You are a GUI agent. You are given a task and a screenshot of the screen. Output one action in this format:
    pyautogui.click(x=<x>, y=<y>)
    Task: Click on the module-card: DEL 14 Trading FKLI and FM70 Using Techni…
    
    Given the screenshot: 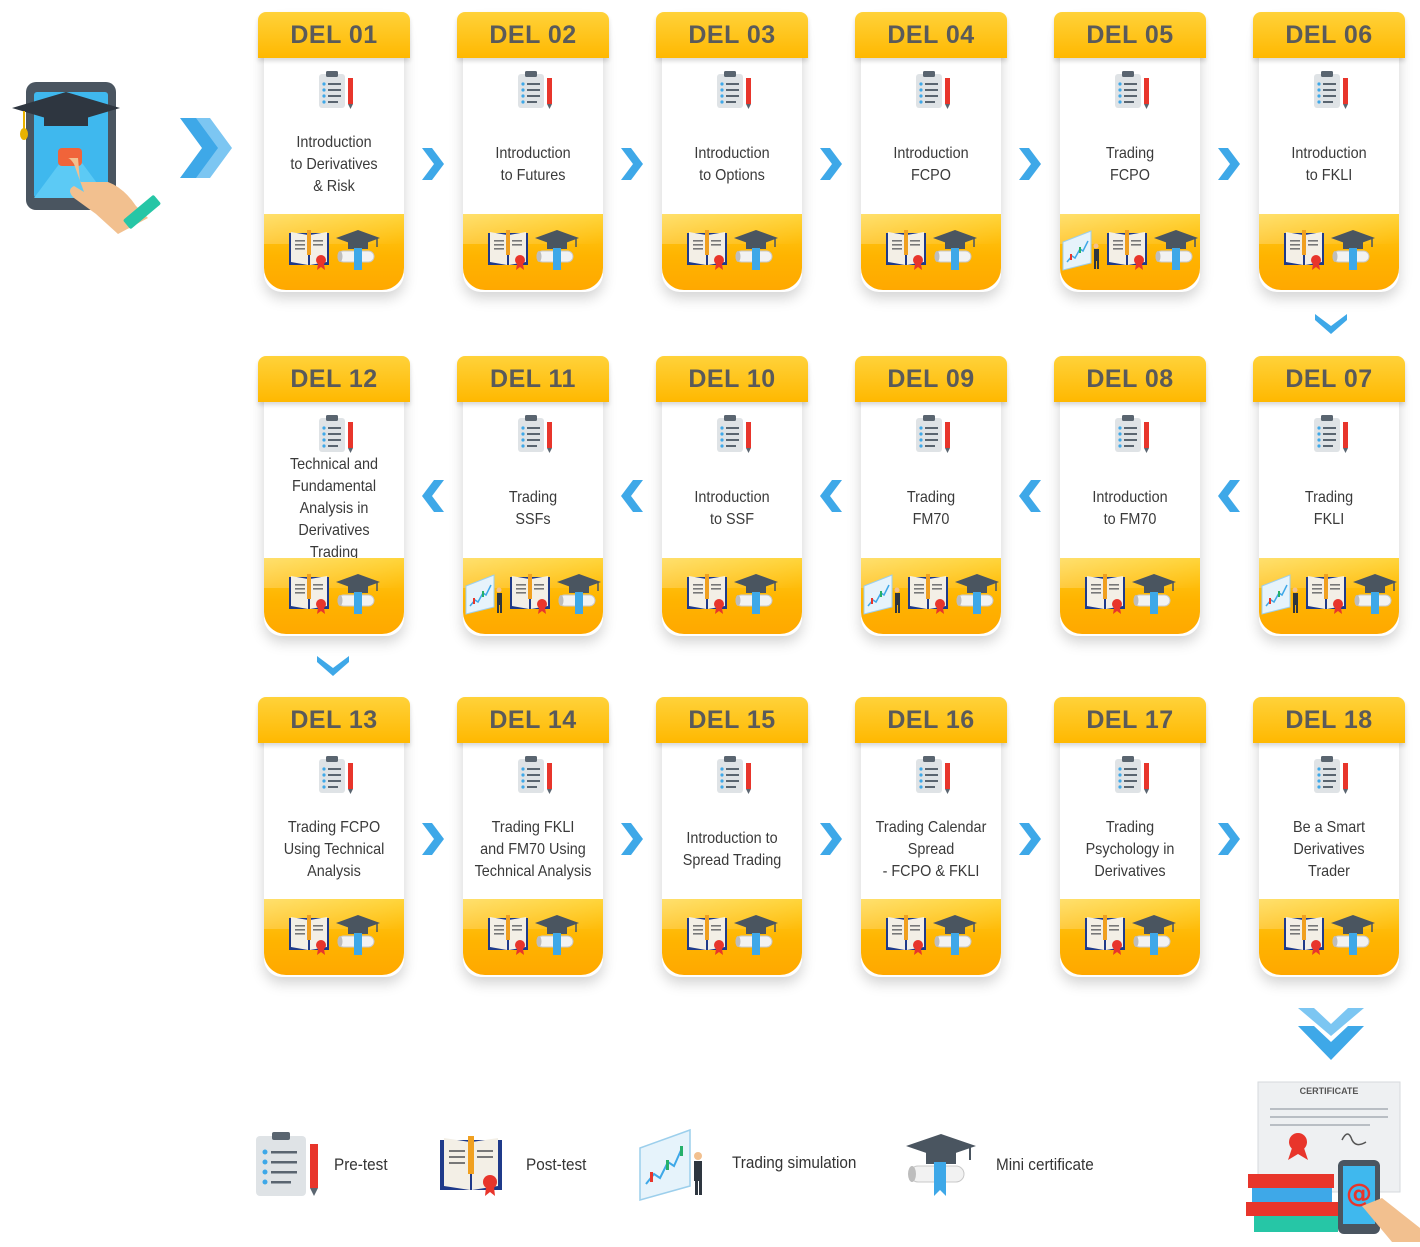 What is the action you would take?
    pyautogui.click(x=533, y=843)
    